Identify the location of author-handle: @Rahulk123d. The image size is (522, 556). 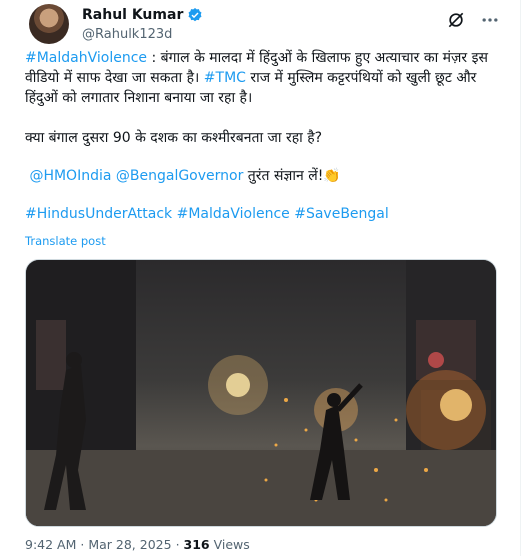
(127, 34).